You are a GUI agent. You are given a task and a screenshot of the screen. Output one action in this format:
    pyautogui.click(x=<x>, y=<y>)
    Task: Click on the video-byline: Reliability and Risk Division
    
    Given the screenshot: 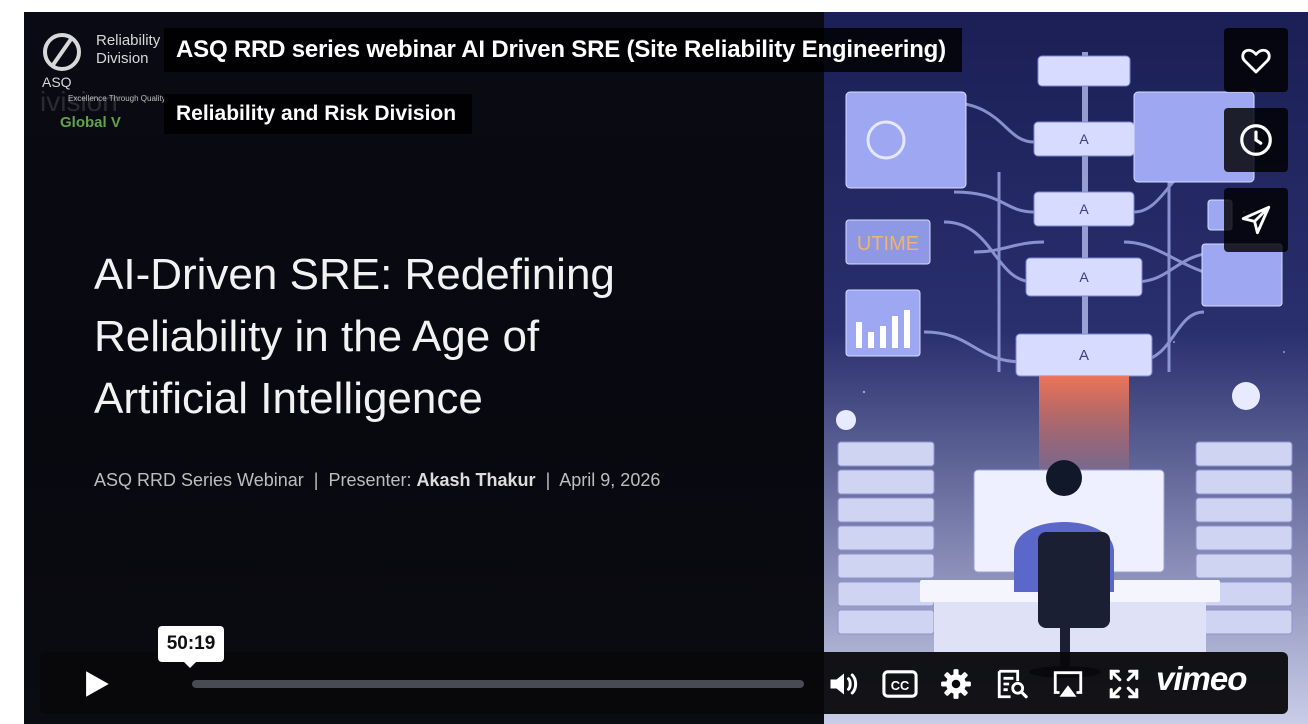 What is the action you would take?
    pyautogui.click(x=318, y=114)
    